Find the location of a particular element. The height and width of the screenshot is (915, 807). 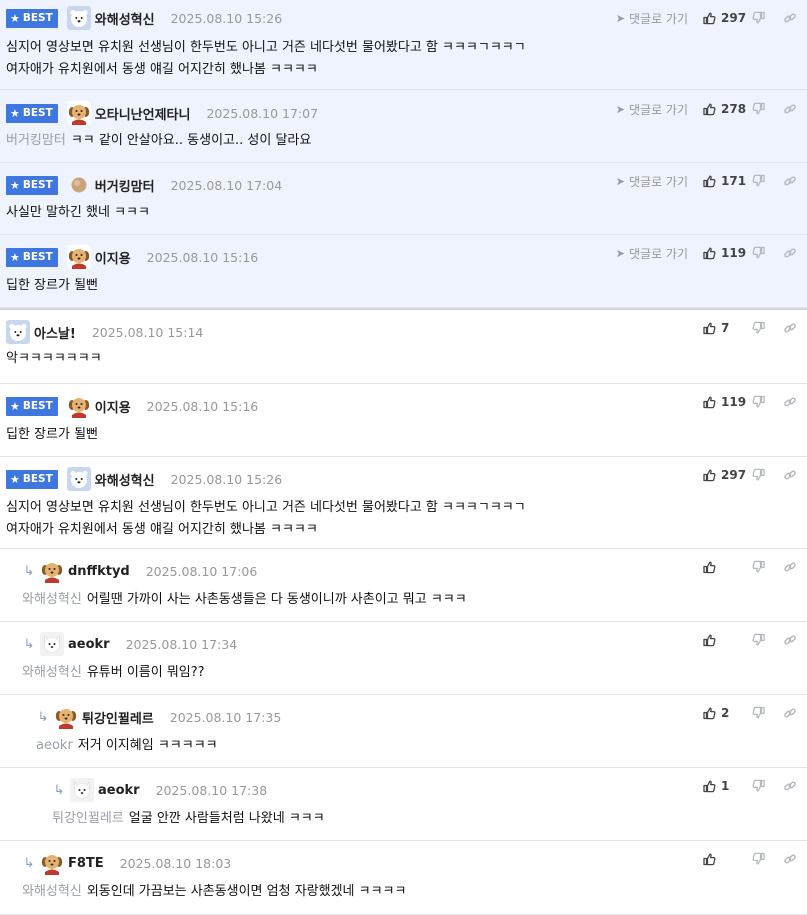

comment-body: 버거킹맘터 ㅋㅋ 같이 안살아요.. 동생이고.. 성이 달라요 is located at coordinates (159, 140).